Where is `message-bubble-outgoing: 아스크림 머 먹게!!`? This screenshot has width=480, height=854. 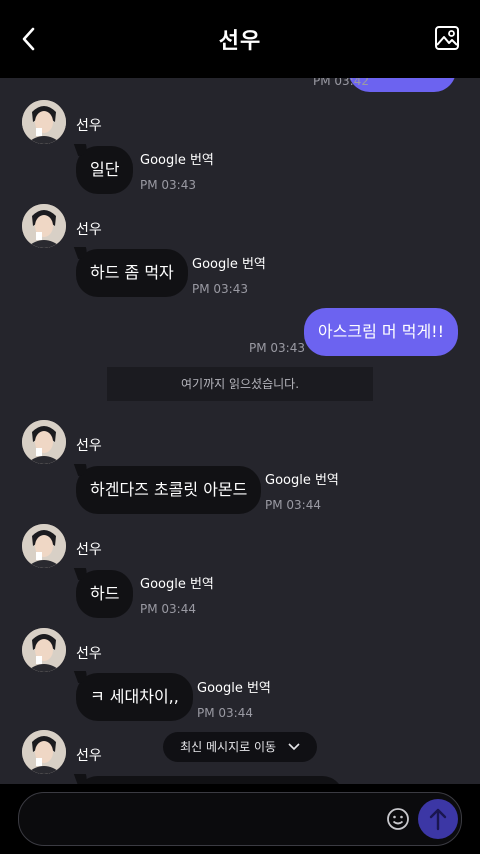 message-bubble-outgoing: 아스크림 머 먹게!! is located at coordinates (380, 332).